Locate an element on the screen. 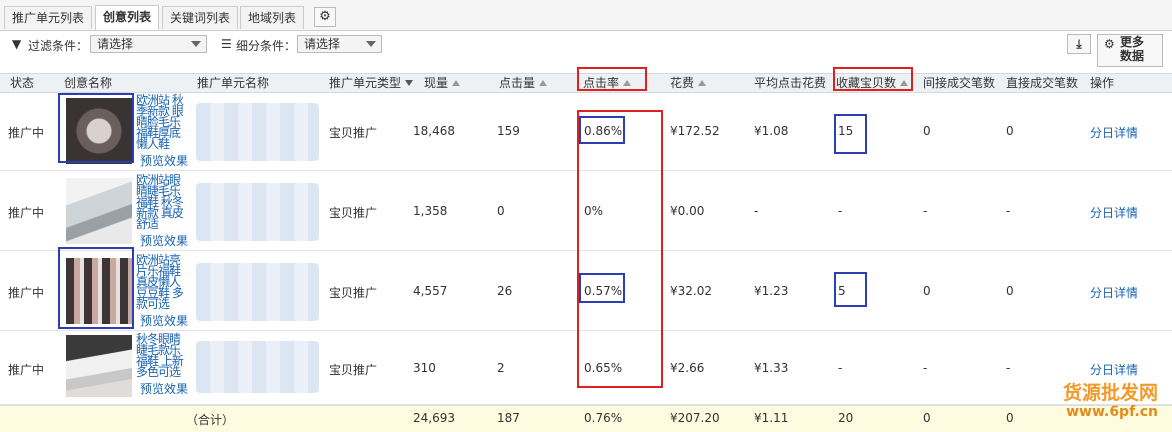 The width and height of the screenshot is (1172, 432). watermark-url: www.6pf.cn is located at coordinates (1112, 412).